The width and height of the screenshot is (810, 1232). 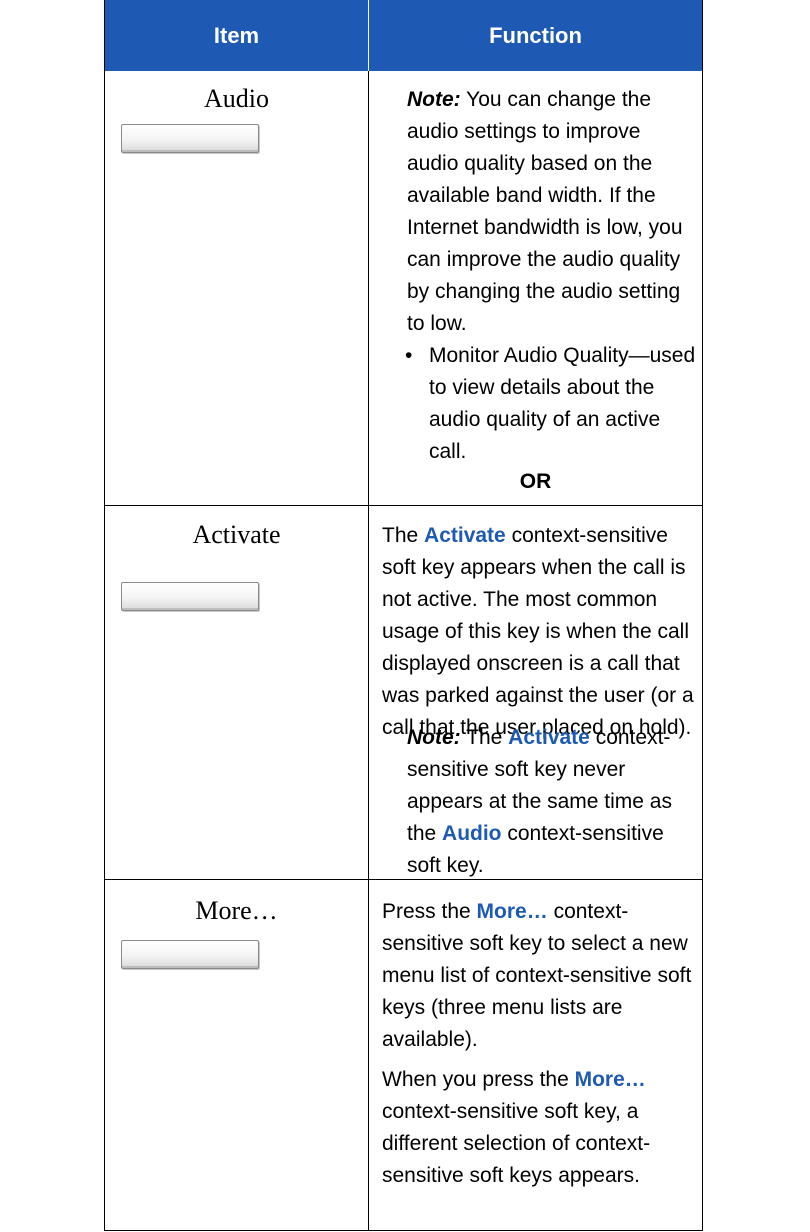 What do you see at coordinates (549, 737) in the screenshot?
I see `activate-note-key1: Activate` at bounding box center [549, 737].